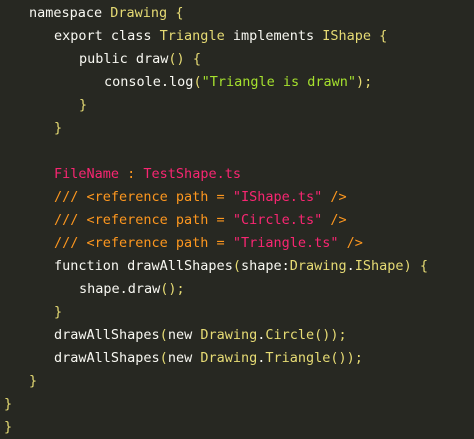 This screenshot has width=474, height=439. I want to click on code-line-9: /// <reference path = "IShape.ts" />, so click(200, 197).